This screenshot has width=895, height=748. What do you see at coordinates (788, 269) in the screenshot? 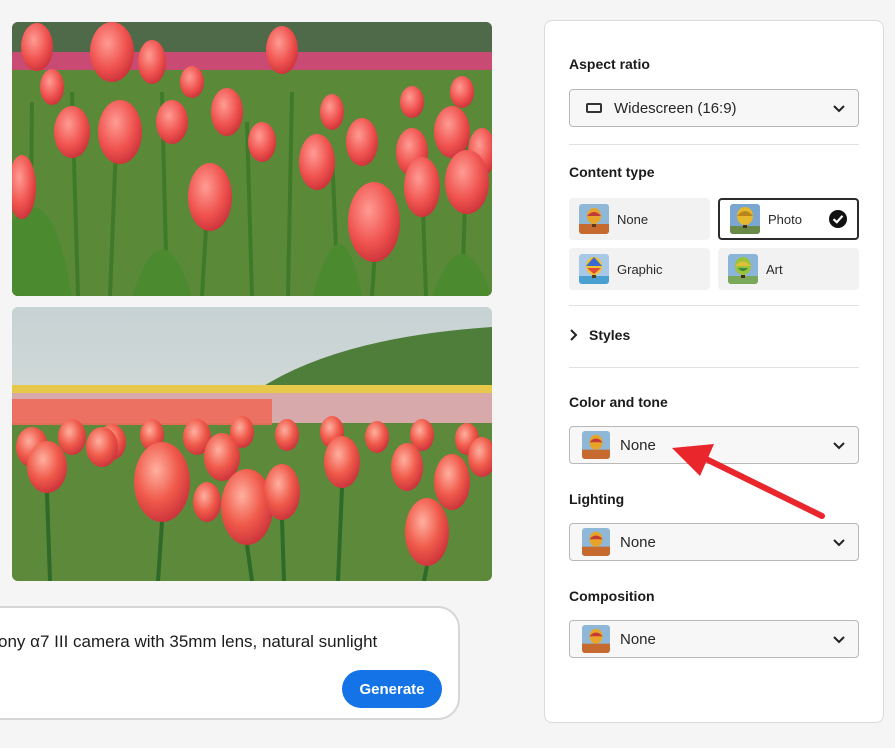
I see `content-type-art: Art` at bounding box center [788, 269].